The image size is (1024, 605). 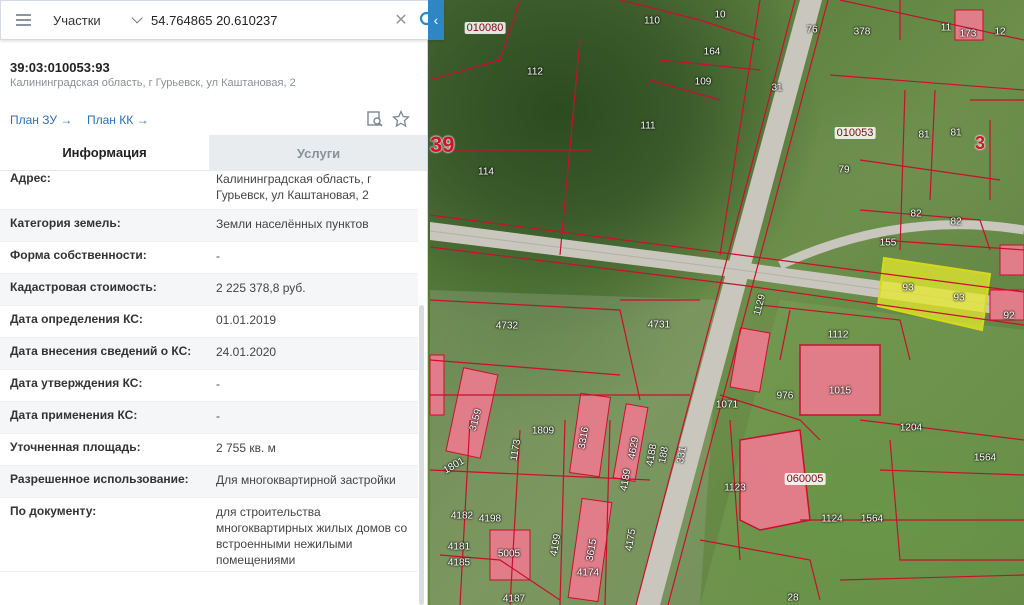 I want to click on parcel-label: 114, so click(x=486, y=172).